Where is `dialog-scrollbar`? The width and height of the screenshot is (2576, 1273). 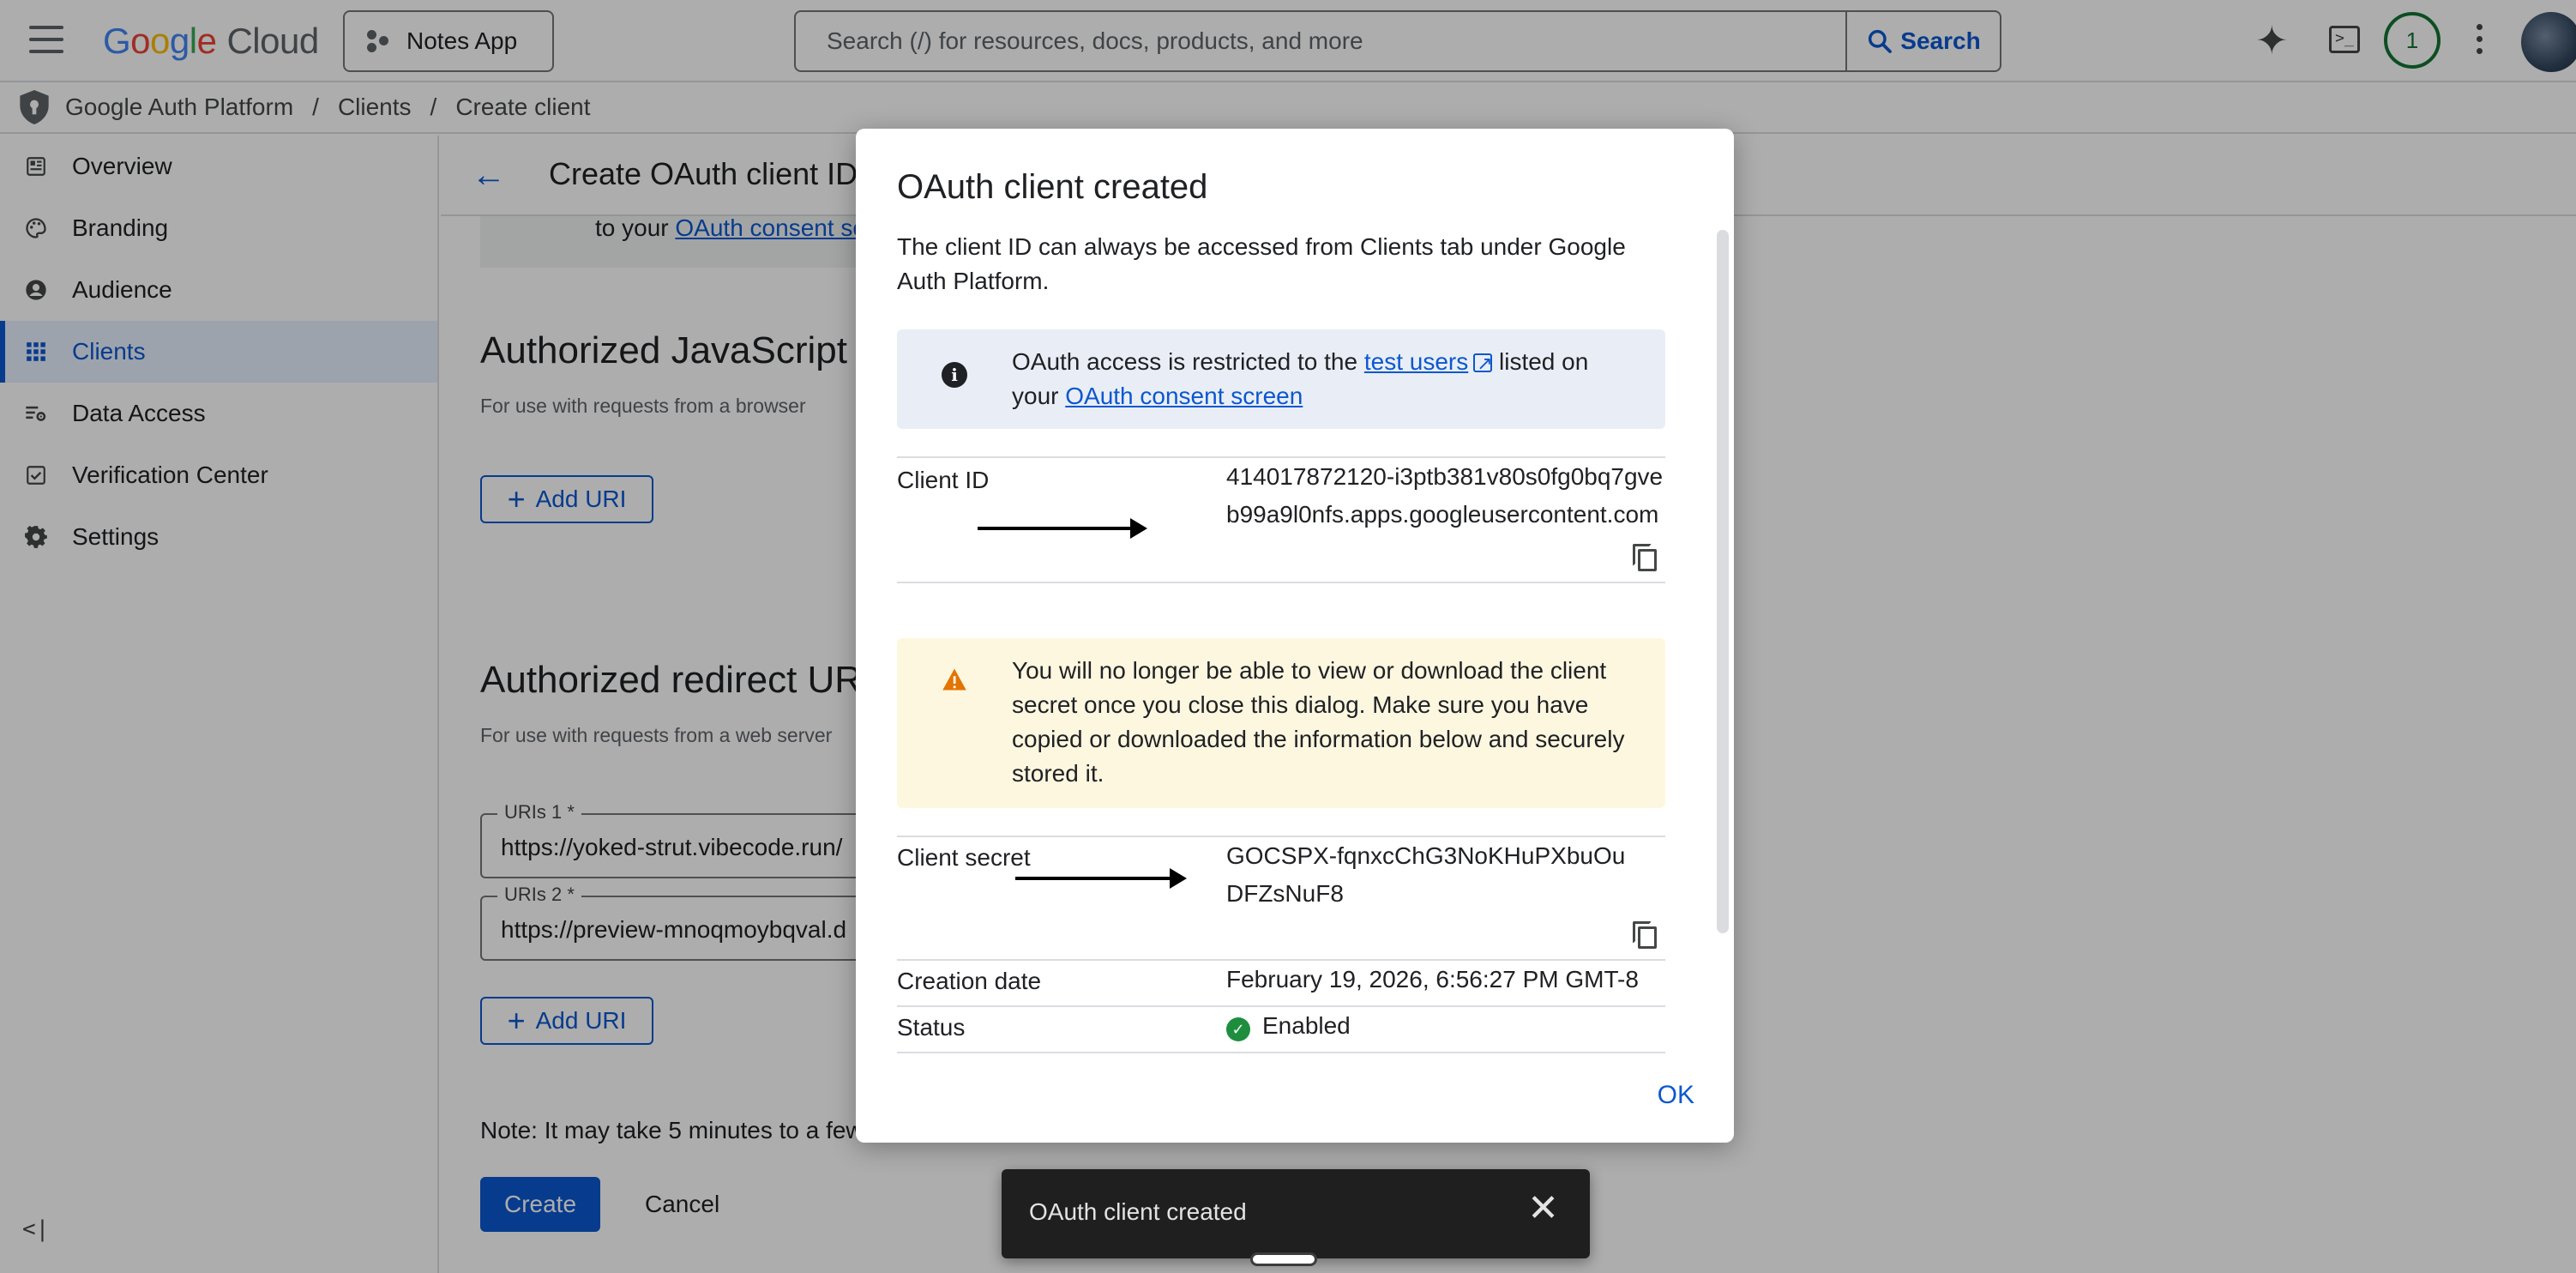 dialog-scrollbar is located at coordinates (1723, 582).